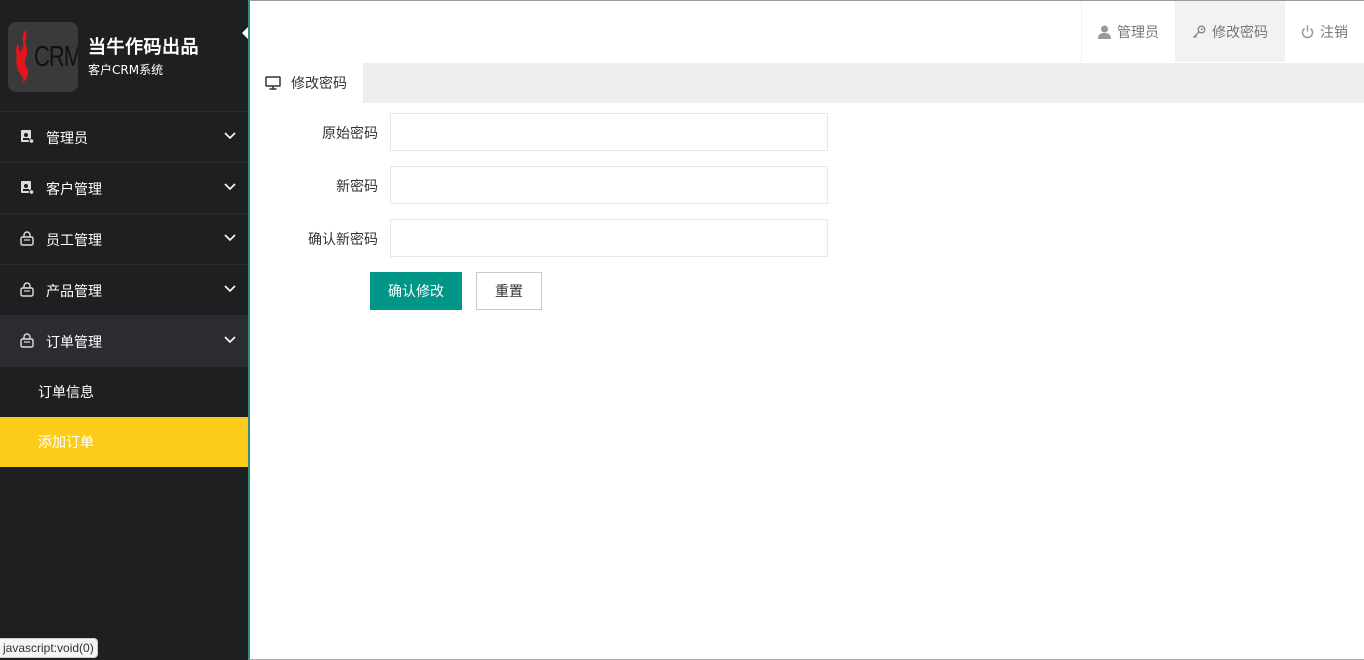 This screenshot has height=660, width=1364. Describe the element at coordinates (124, 341) in the screenshot. I see `sidebar-item-orders: 订单管理` at that location.